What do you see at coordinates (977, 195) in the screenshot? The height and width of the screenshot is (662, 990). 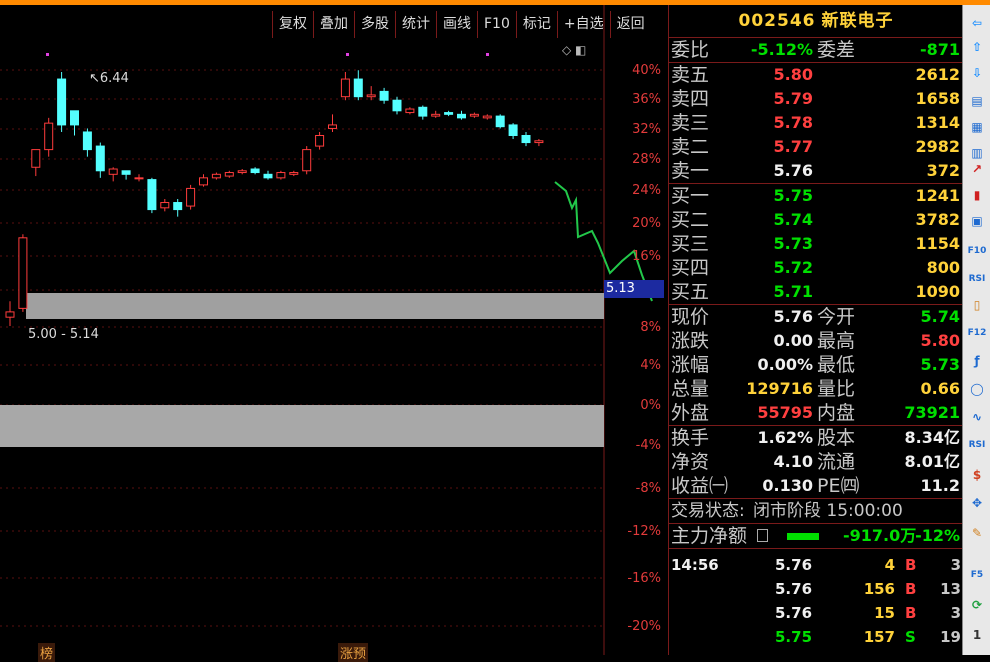 I see `candle-chart-icon: ▮` at bounding box center [977, 195].